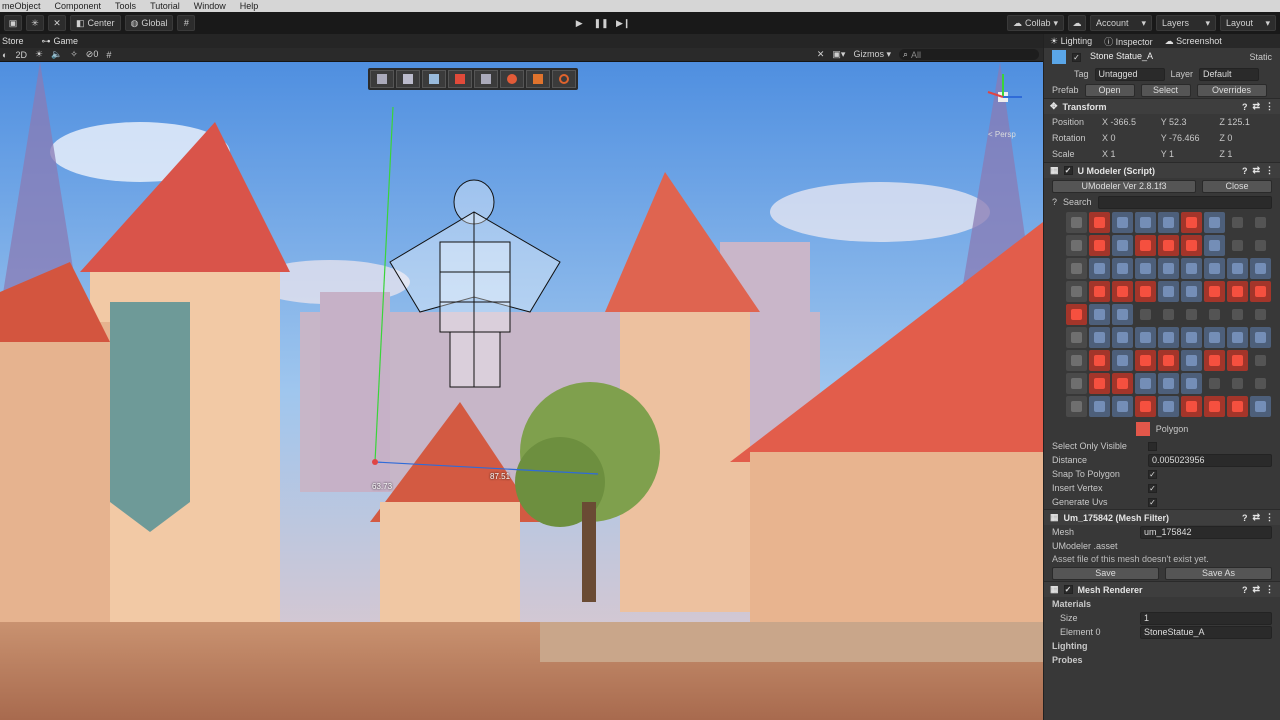 This screenshot has height=720, width=1280. I want to click on active-checkbox: ✓, so click(1076, 57).